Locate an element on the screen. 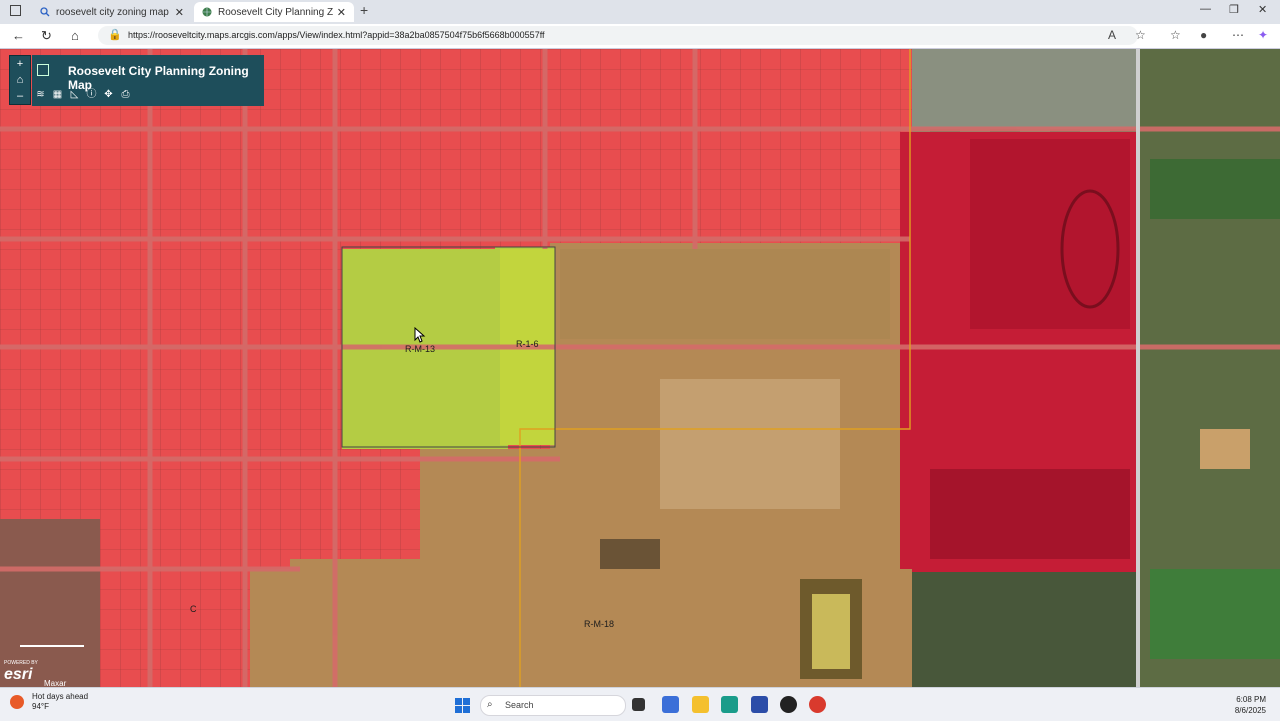 The width and height of the screenshot is (1280, 721). profile-icon: ● is located at coordinates (1203, 35).